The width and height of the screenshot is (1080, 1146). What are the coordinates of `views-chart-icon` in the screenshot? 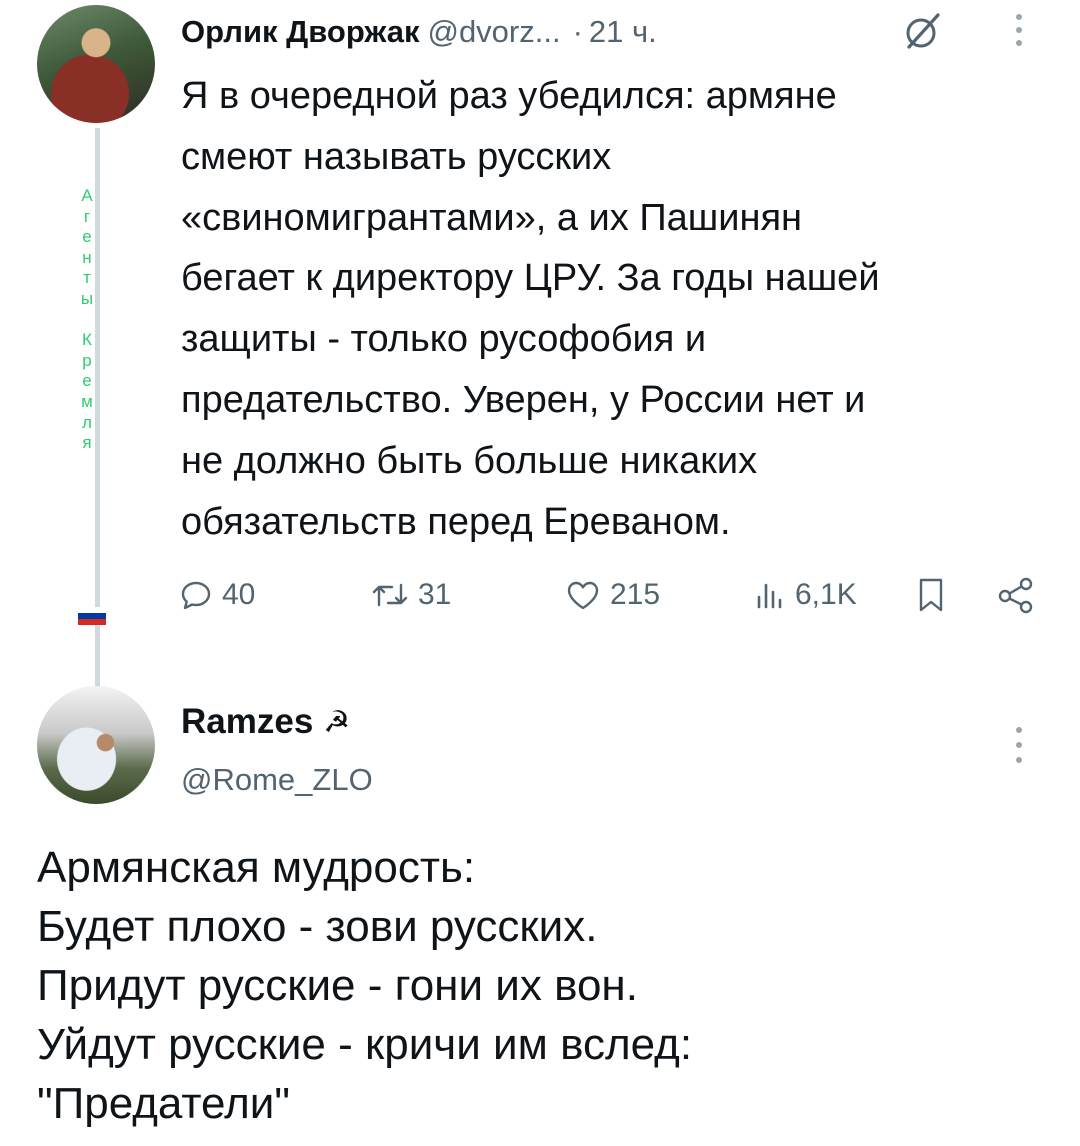 It's located at (769, 596).